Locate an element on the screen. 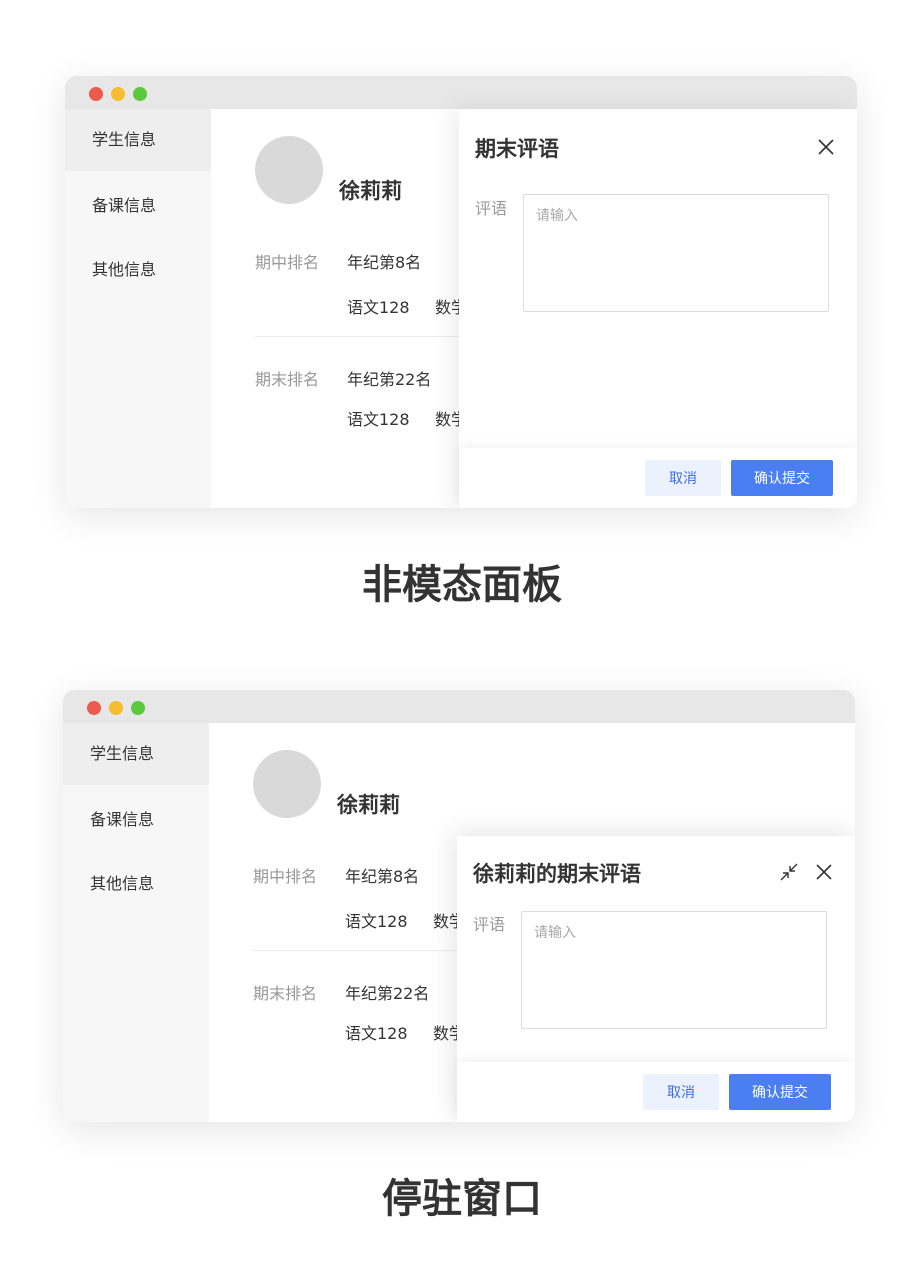  final-comment-panel: 期末评语 评语 取消 确认提交 is located at coordinates (658, 308).